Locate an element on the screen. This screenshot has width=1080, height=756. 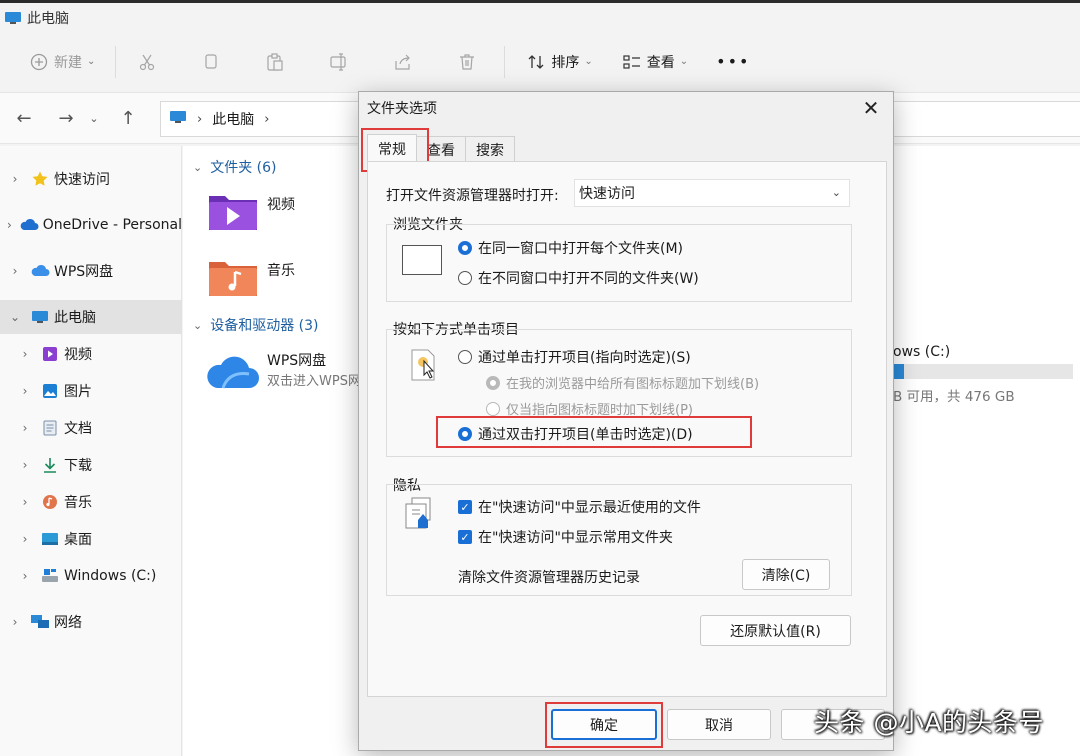
plus-circle-icon is located at coordinates (39, 62).